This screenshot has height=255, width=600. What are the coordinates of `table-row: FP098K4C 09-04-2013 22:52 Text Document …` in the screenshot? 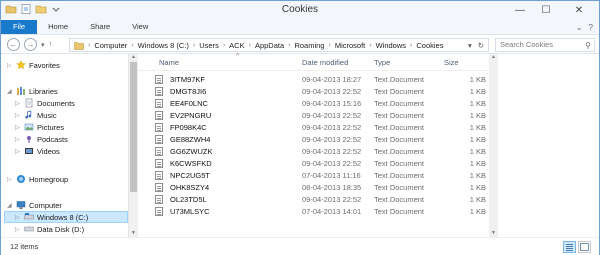 It's located at (313, 127).